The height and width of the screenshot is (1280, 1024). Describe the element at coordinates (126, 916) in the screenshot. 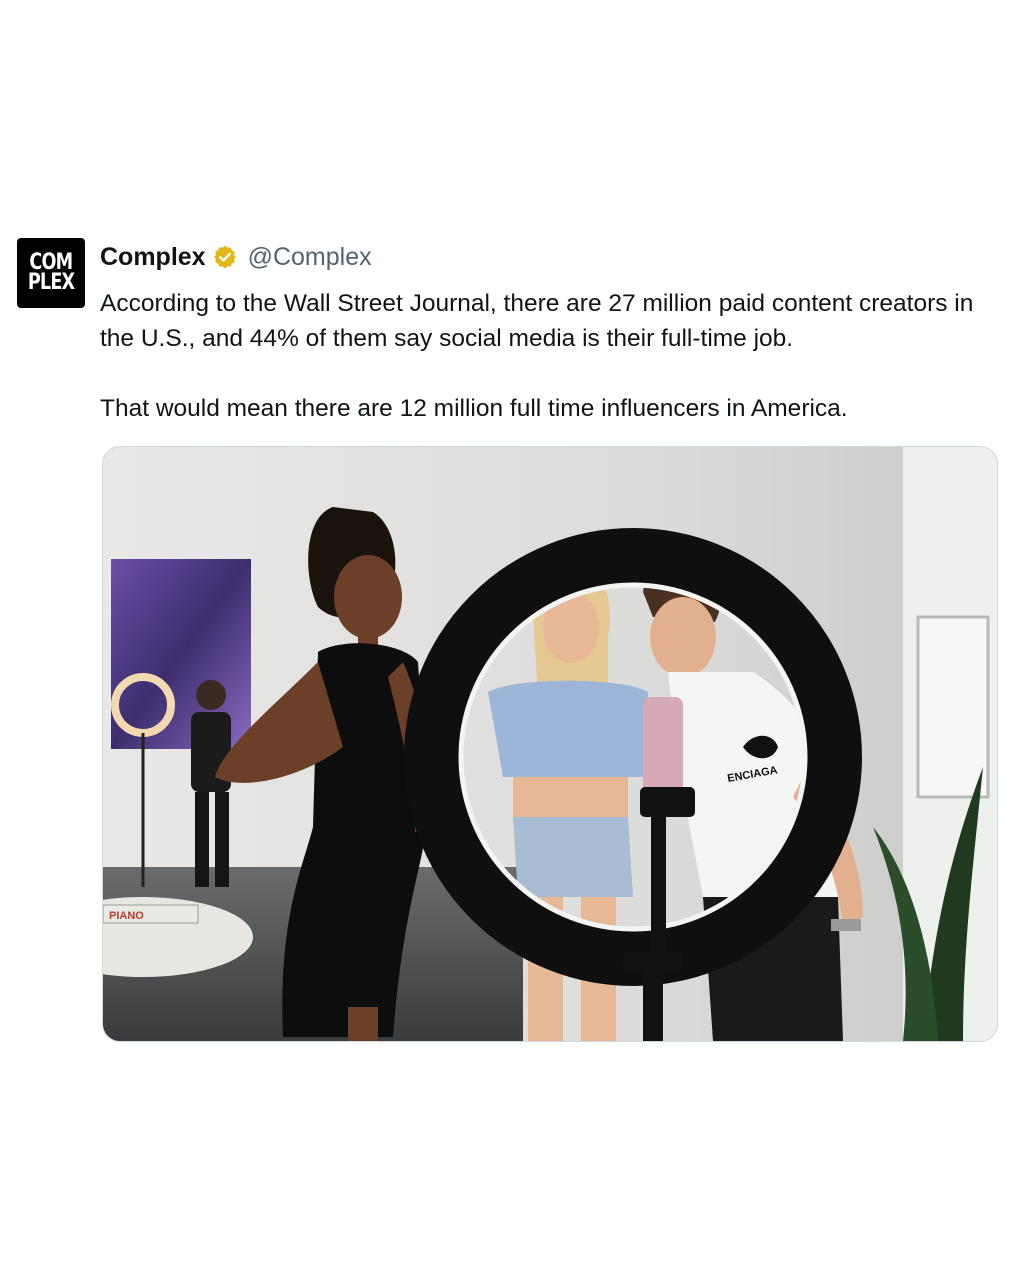

I see `book-title: PIANO` at that location.